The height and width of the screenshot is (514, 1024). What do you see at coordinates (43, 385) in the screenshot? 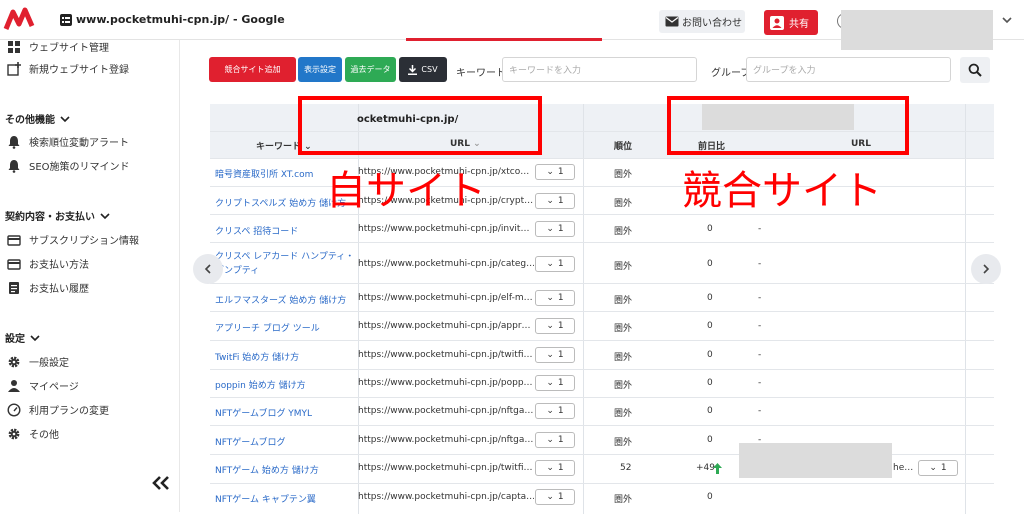
I see `sidebar-item-mypage: マイページ` at bounding box center [43, 385].